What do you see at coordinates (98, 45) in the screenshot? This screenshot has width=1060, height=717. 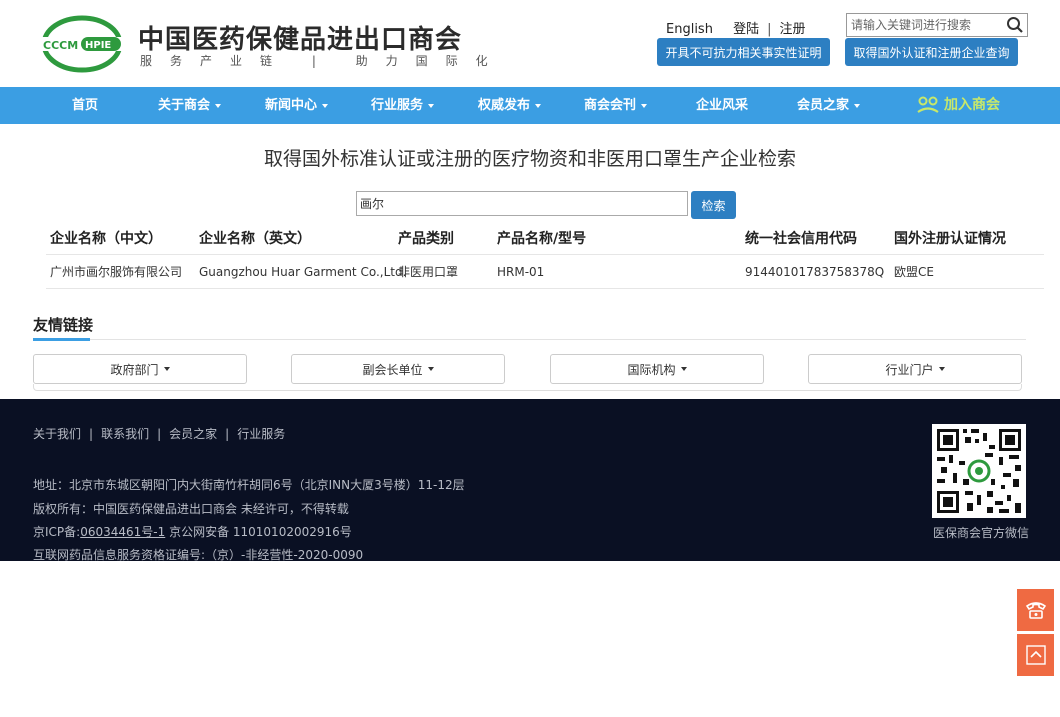 I see `svg-text: HPIE` at bounding box center [98, 45].